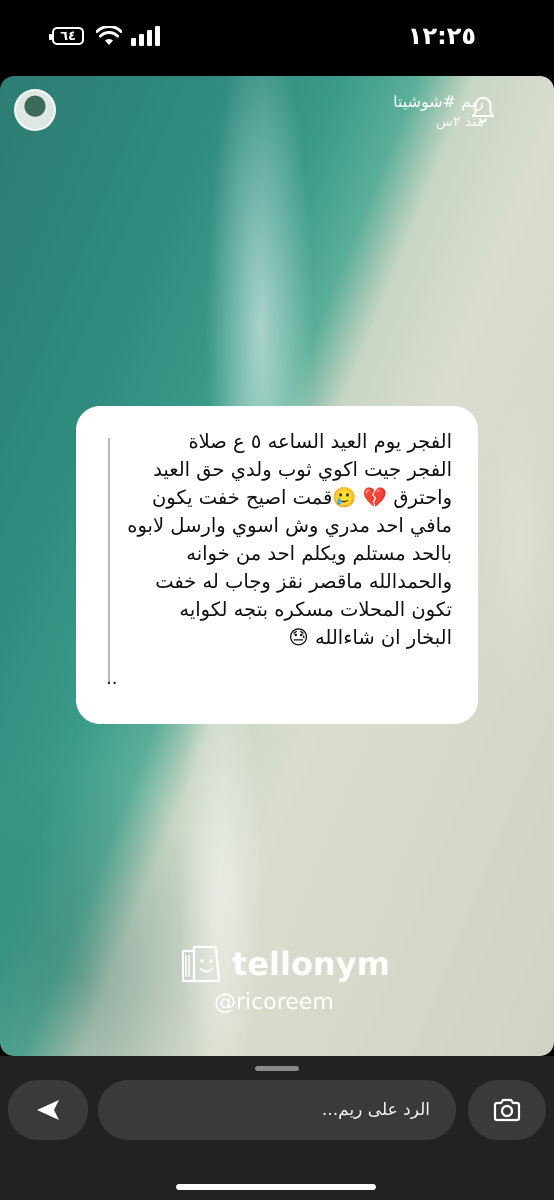 The image size is (554, 1200). Describe the element at coordinates (315, 609) in the screenshot. I see `question-line: تكون المحلات مسكره بتجه لكوايه` at that location.